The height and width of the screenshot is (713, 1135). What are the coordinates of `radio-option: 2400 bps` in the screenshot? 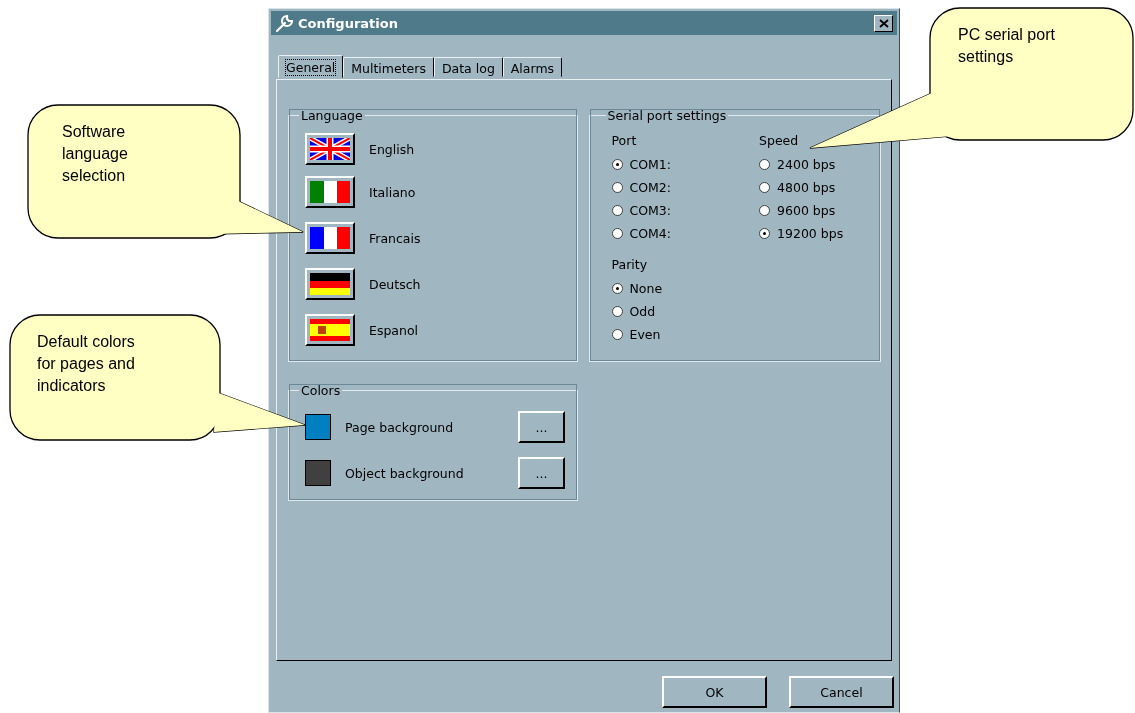 It's located at (801, 164).